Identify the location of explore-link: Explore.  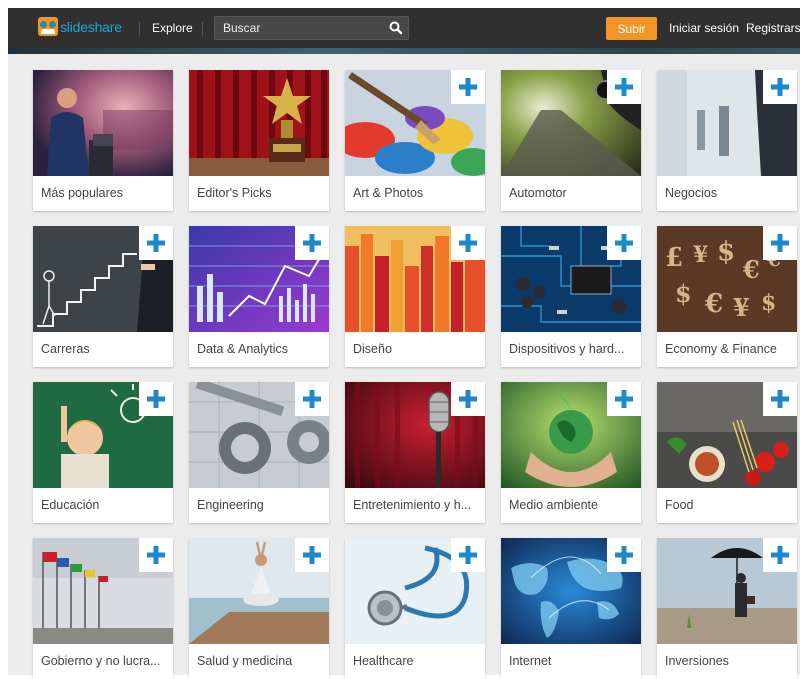
(172, 28).